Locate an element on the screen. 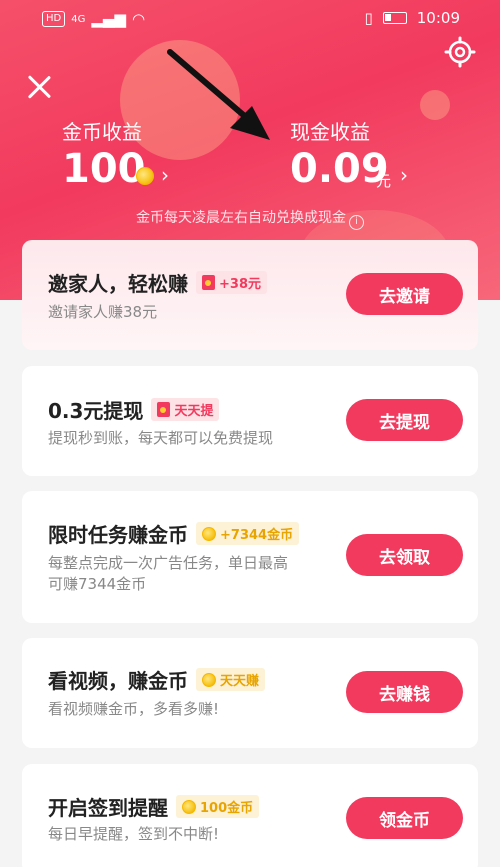  task-subtitle-line: 每整点完成一次广告任务，单日最高 is located at coordinates (168, 563).